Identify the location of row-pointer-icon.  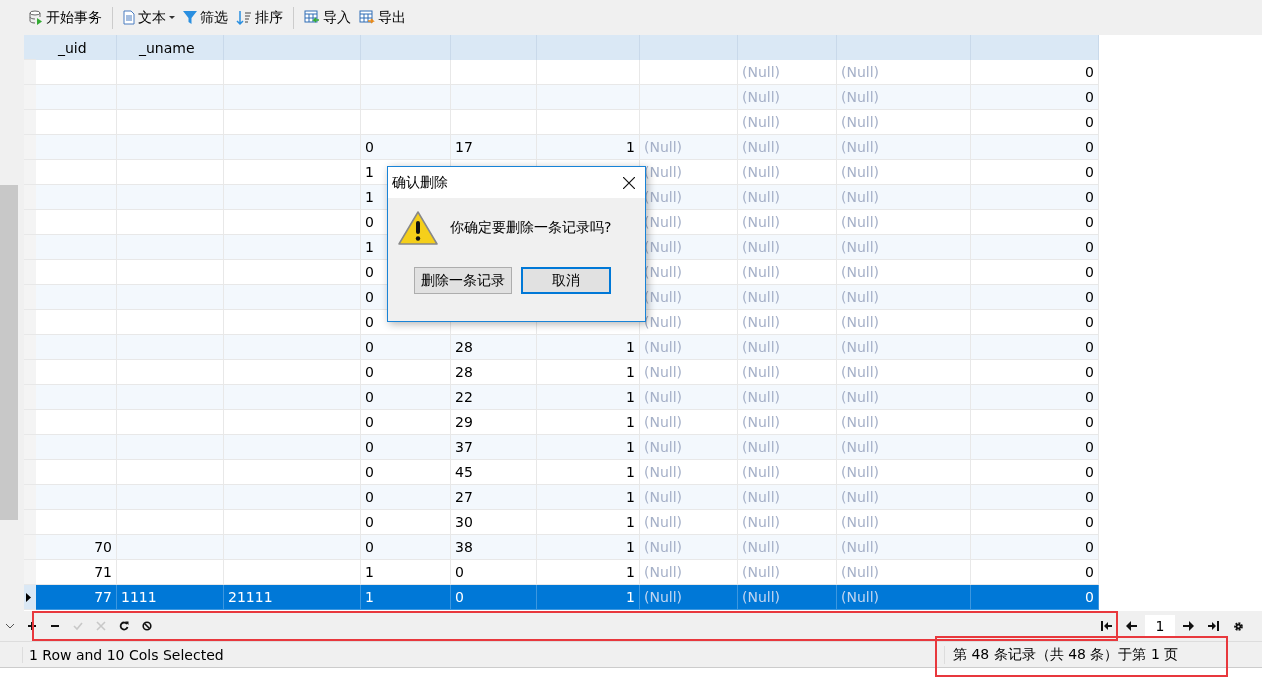
(28, 597).